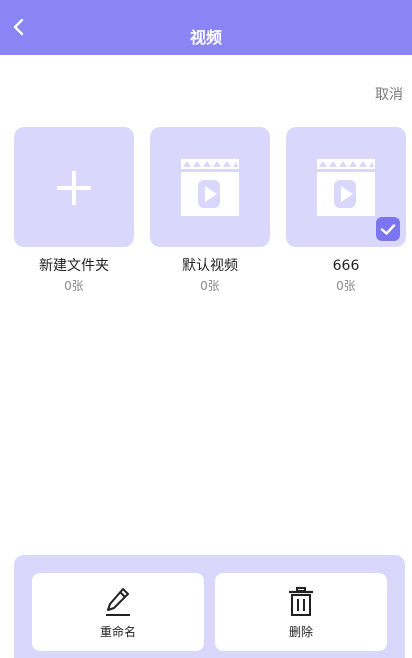 This screenshot has width=412, height=658. What do you see at coordinates (117, 632) in the screenshot?
I see `rename-label: 重命名` at bounding box center [117, 632].